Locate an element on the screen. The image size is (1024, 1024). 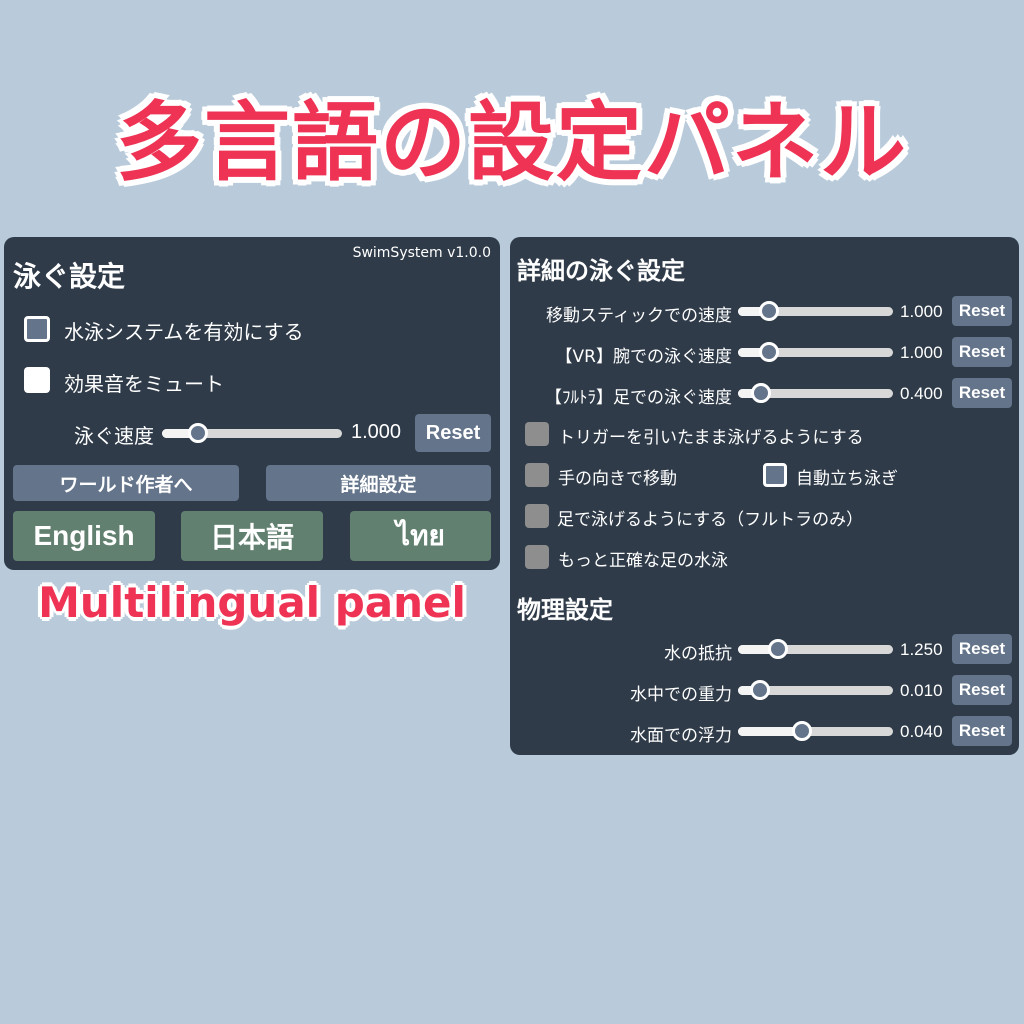
stick-speed-value: 1.000 is located at coordinates (921, 311).